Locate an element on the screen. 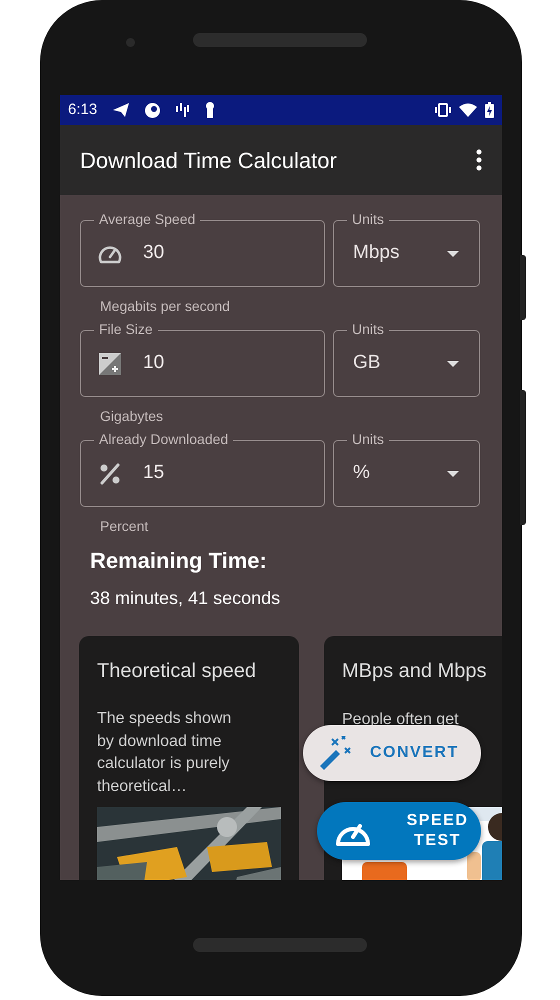 The image size is (560, 1000). volume-key is located at coordinates (523, 457).